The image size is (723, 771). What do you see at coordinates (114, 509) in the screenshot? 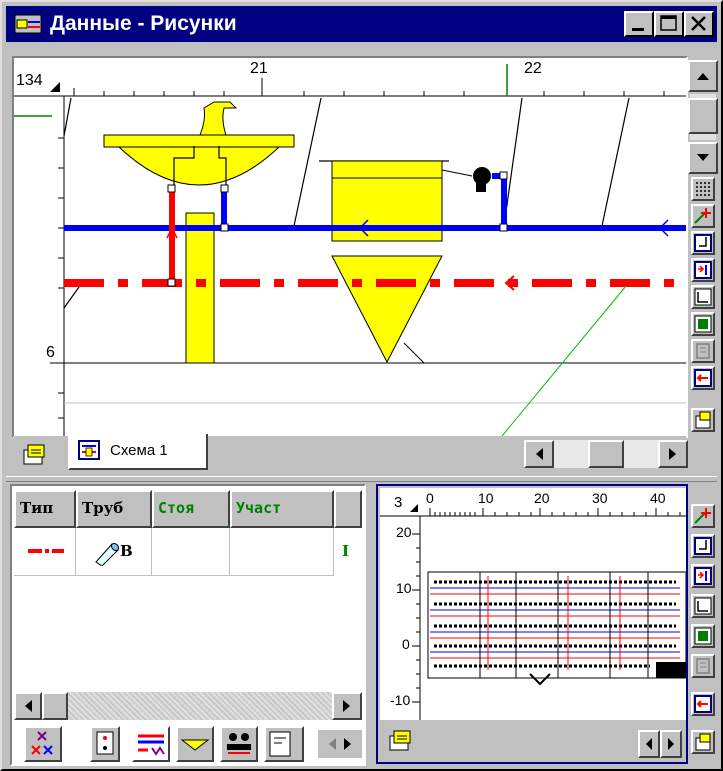
I see `column-header-pipe: Труб` at bounding box center [114, 509].